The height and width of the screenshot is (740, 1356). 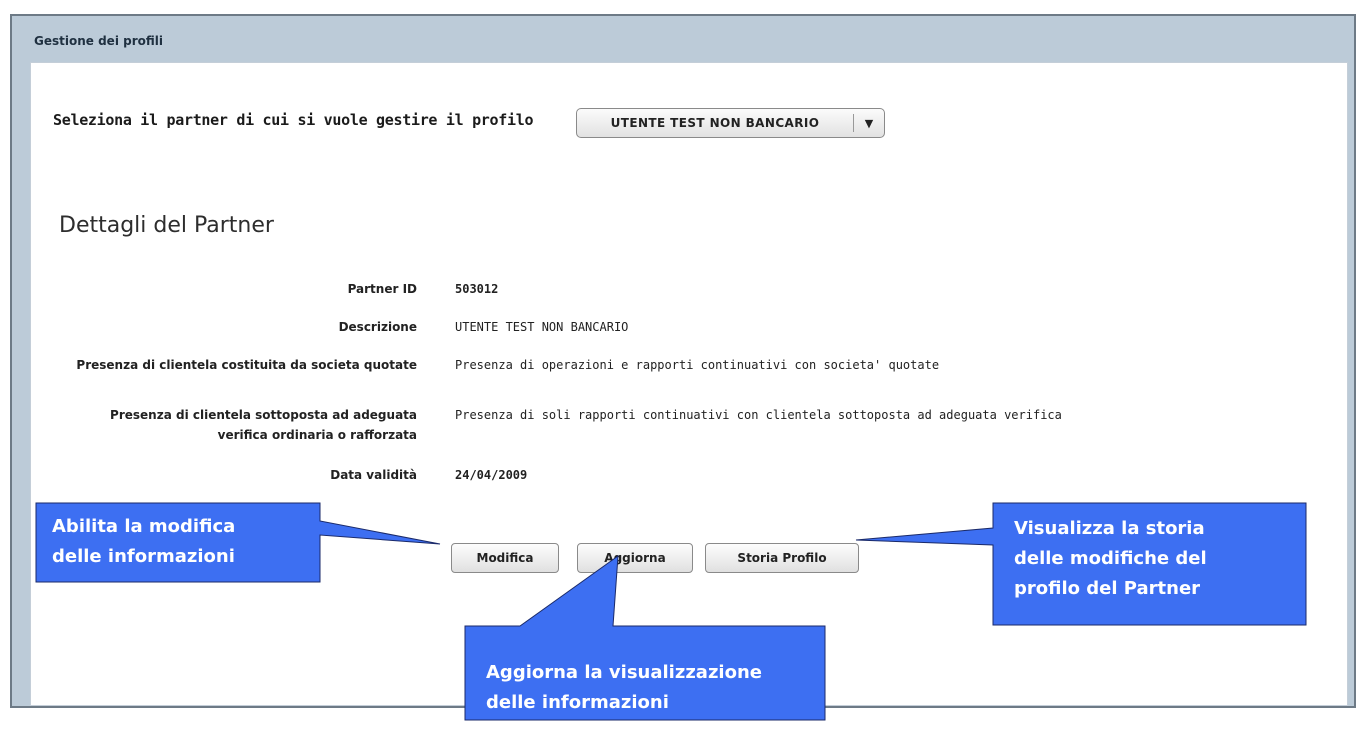 What do you see at coordinates (1107, 588) in the screenshot?
I see `callout-line: profilo del Partner` at bounding box center [1107, 588].